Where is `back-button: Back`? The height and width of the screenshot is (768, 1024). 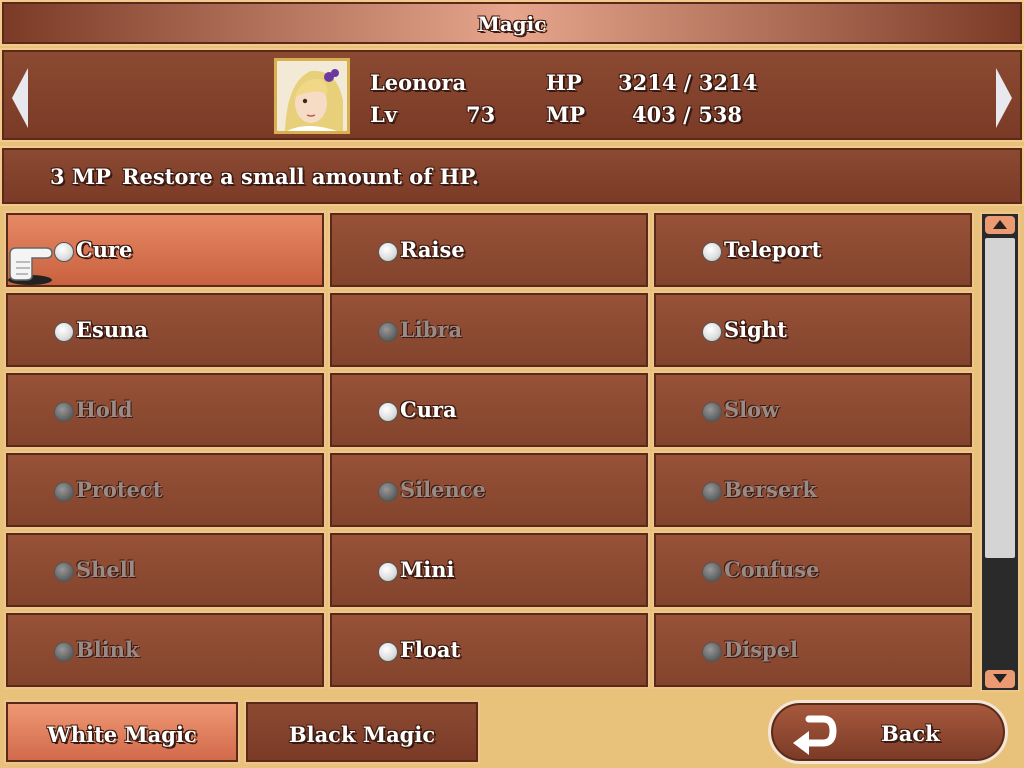 back-button: Back is located at coordinates (888, 732).